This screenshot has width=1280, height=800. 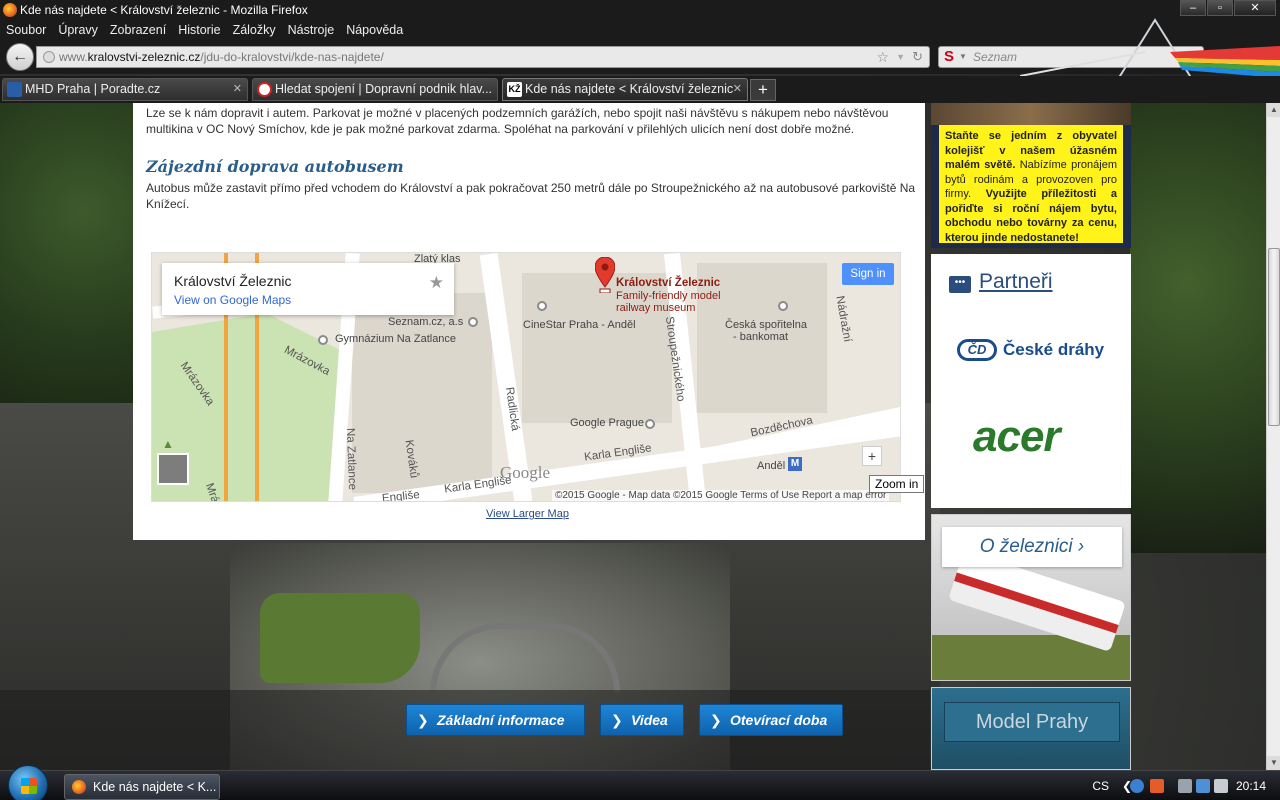 What do you see at coordinates (199, 30) in the screenshot?
I see `menu-history: Historie` at bounding box center [199, 30].